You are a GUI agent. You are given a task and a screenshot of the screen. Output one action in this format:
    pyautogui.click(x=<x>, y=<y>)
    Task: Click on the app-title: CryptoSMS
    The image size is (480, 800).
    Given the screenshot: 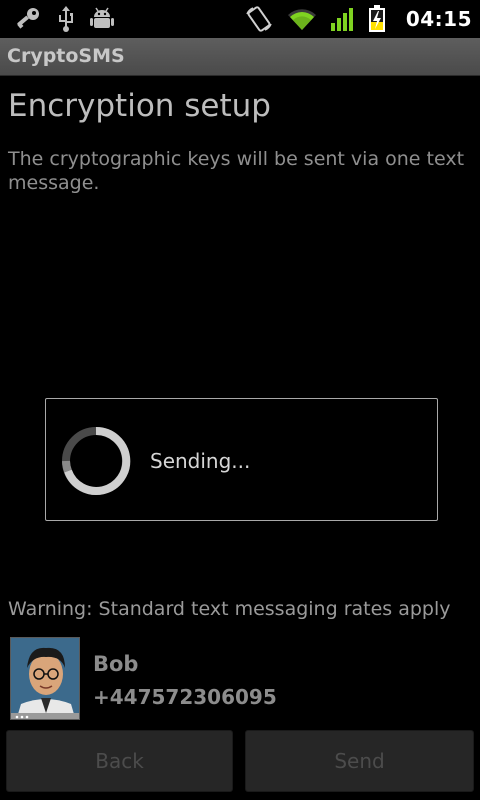 What is the action you would take?
    pyautogui.click(x=66, y=56)
    